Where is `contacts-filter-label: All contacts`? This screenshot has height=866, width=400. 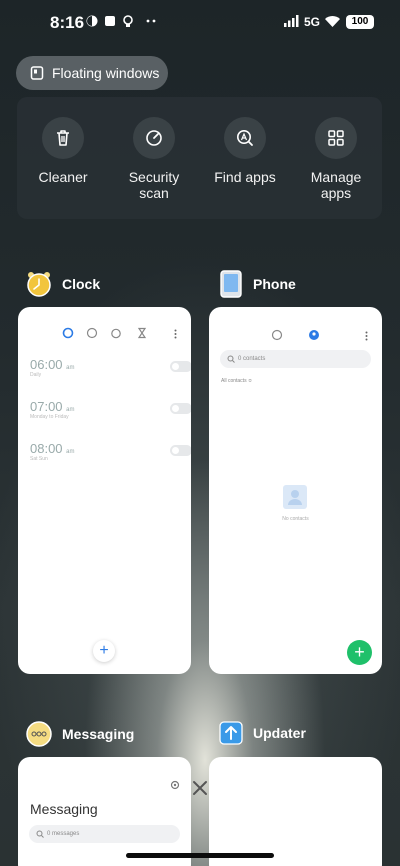
contacts-filter-label: All contacts is located at coordinates (234, 381).